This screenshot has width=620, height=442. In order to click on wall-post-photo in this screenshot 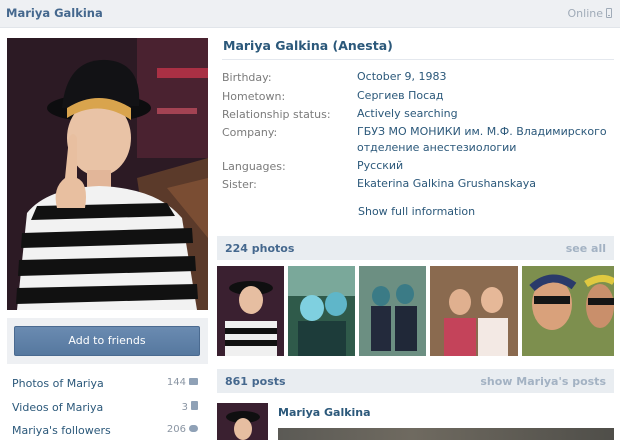, I will do `click(446, 434)`.